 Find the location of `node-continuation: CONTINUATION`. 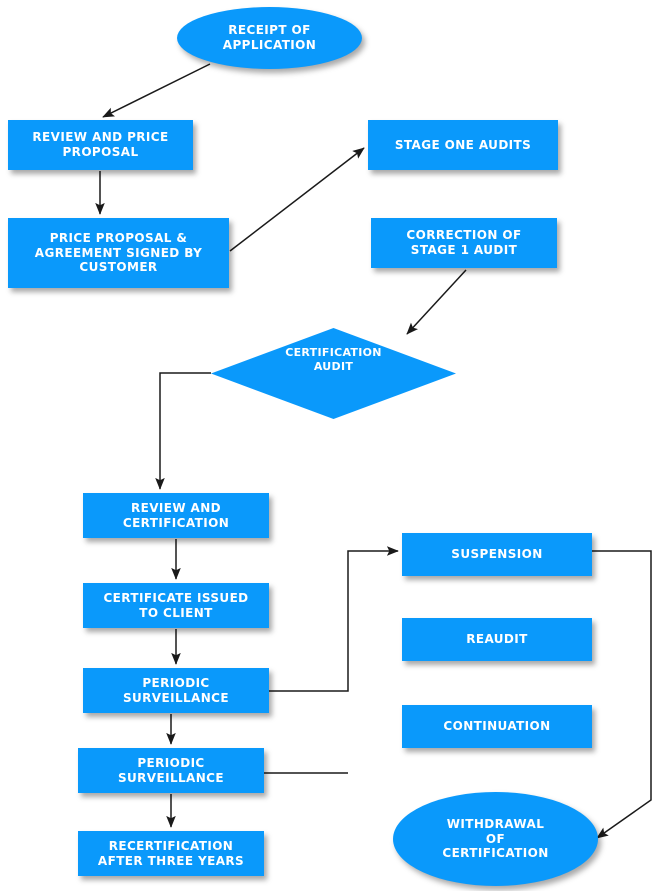

node-continuation: CONTINUATION is located at coordinates (497, 726).